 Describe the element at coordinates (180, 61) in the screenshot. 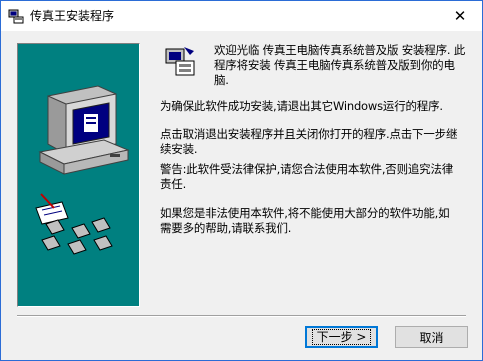

I see `install-icon` at that location.